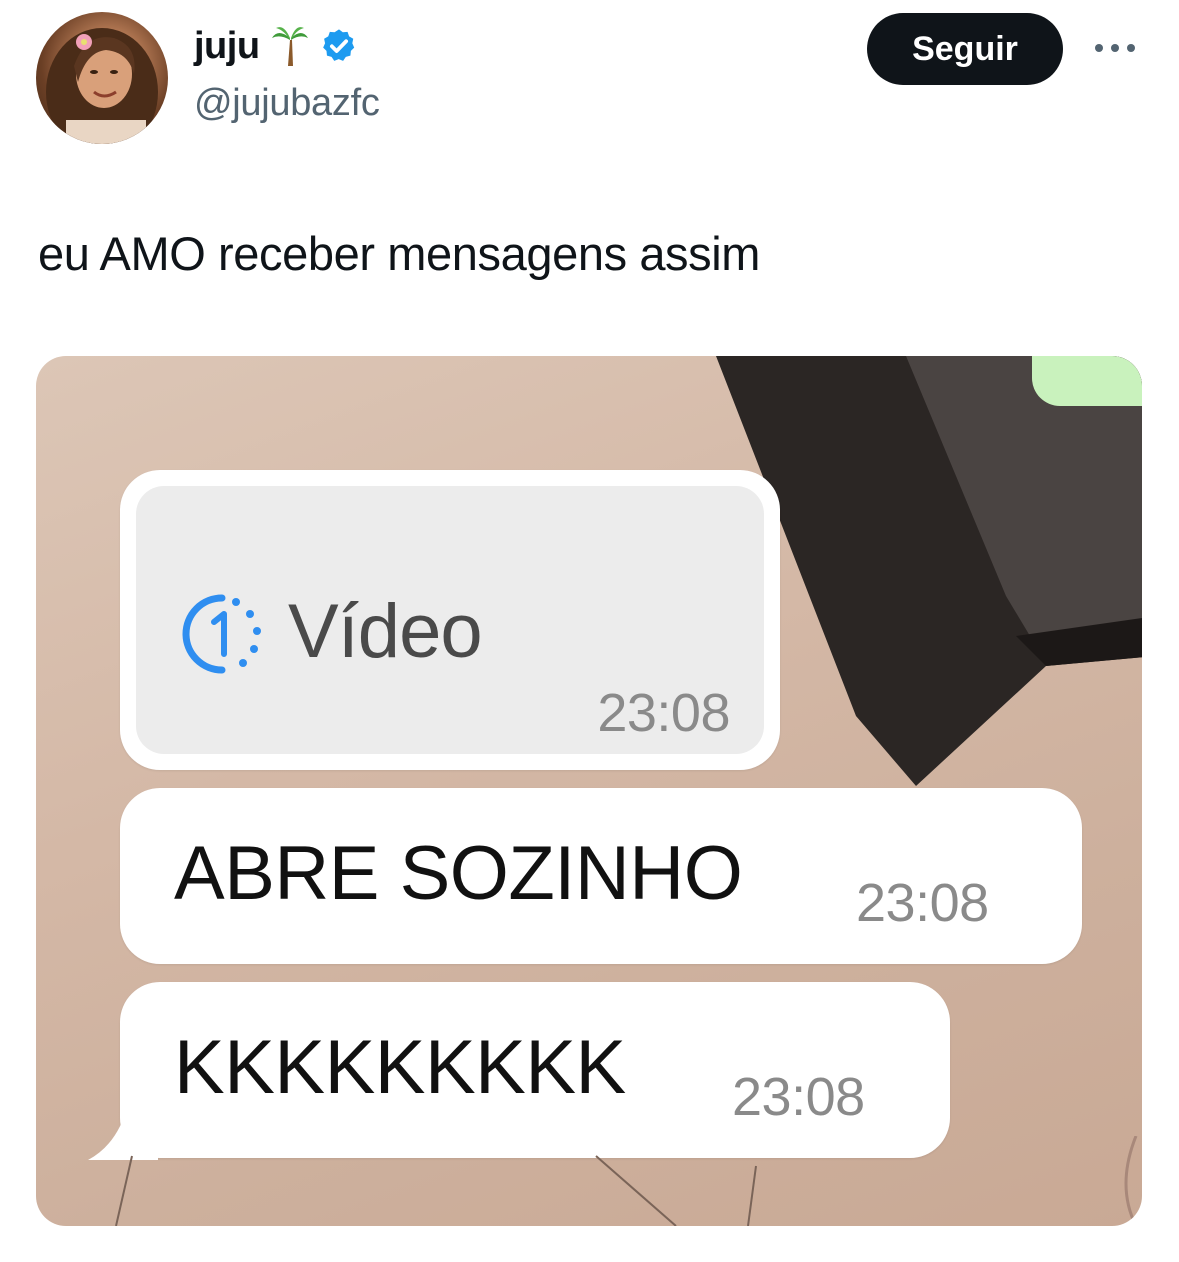 The height and width of the screenshot is (1262, 1179). Describe the element at coordinates (290, 46) in the screenshot. I see `palm-tree-icon` at that location.